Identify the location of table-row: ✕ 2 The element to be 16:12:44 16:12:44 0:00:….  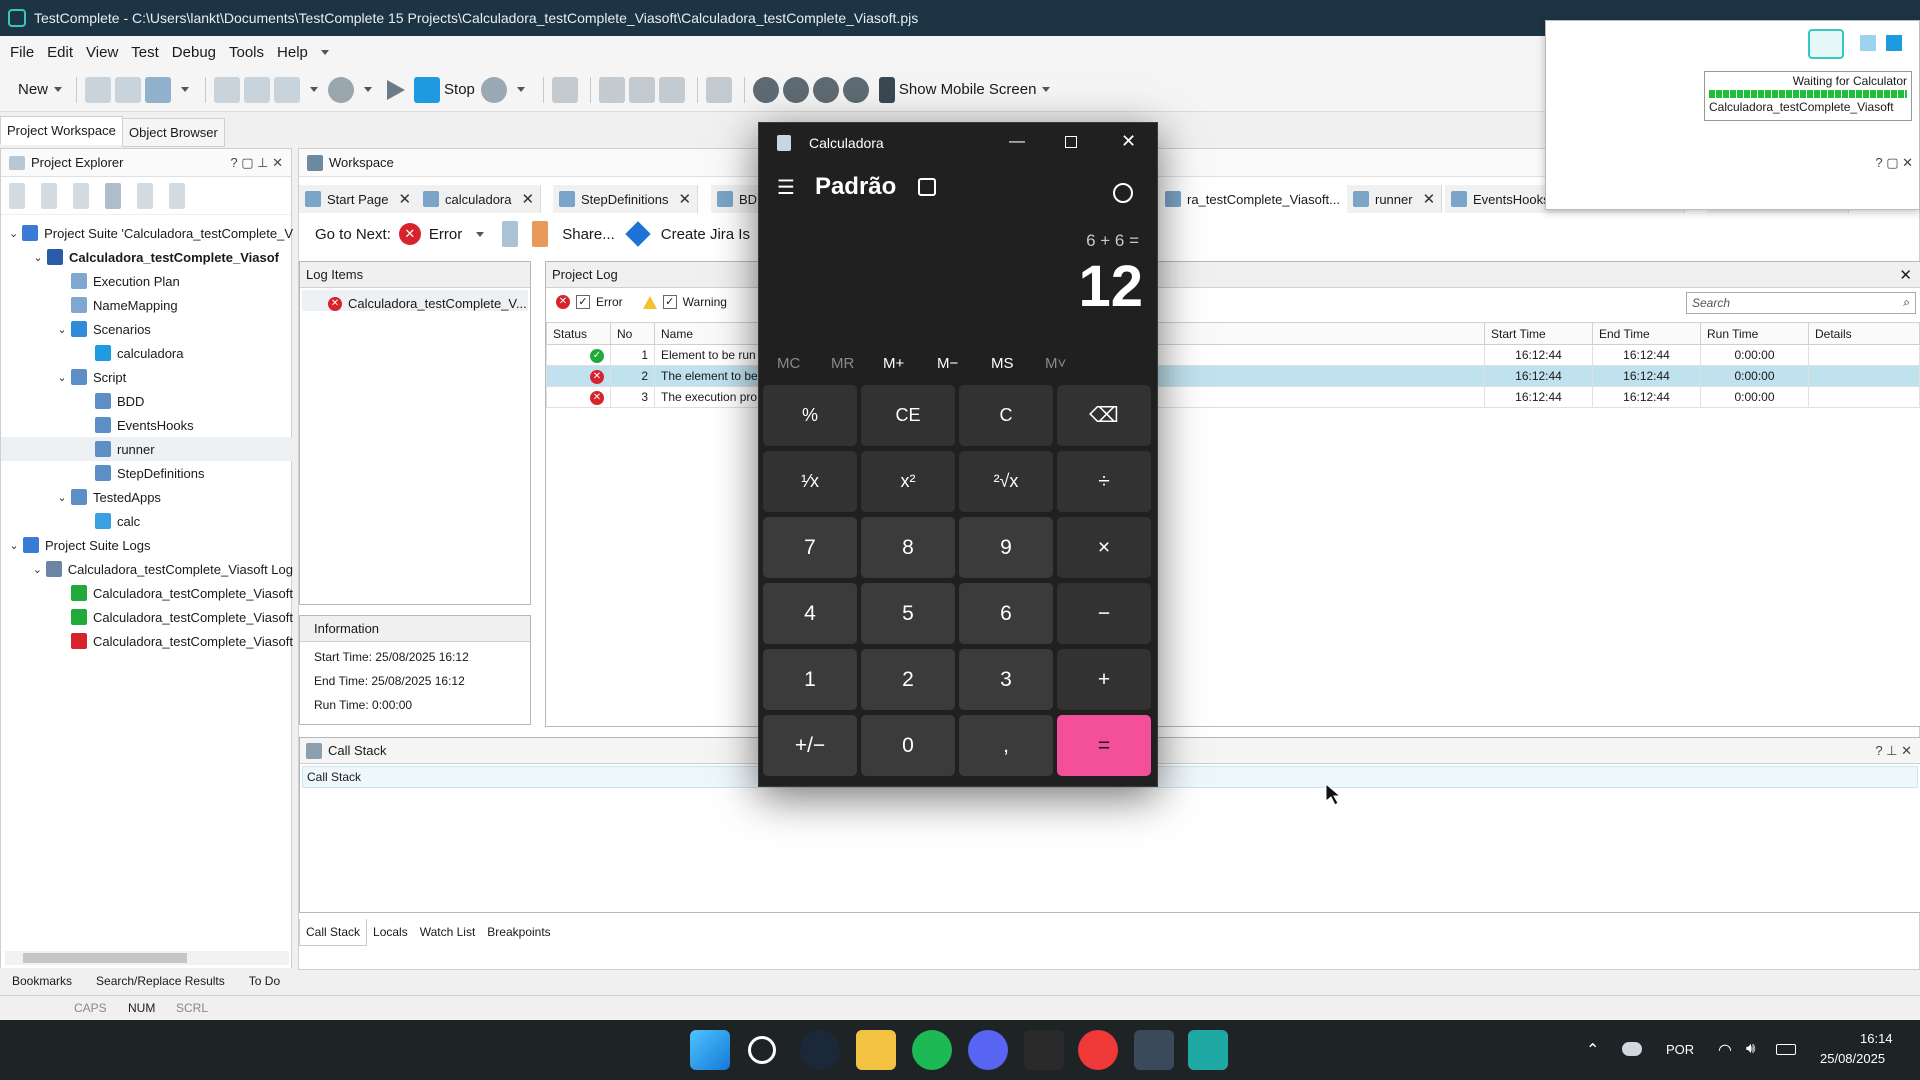
(1233, 376).